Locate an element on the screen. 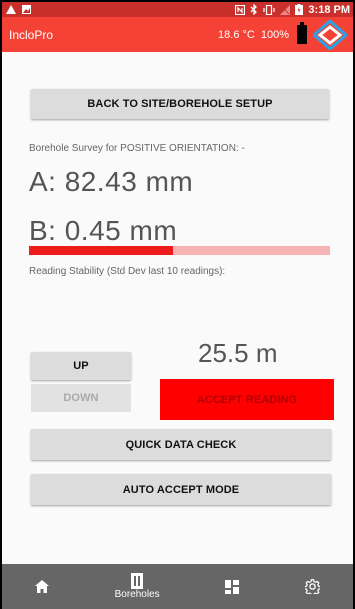  reading-b-value: B: 0.45 mm is located at coordinates (103, 230).